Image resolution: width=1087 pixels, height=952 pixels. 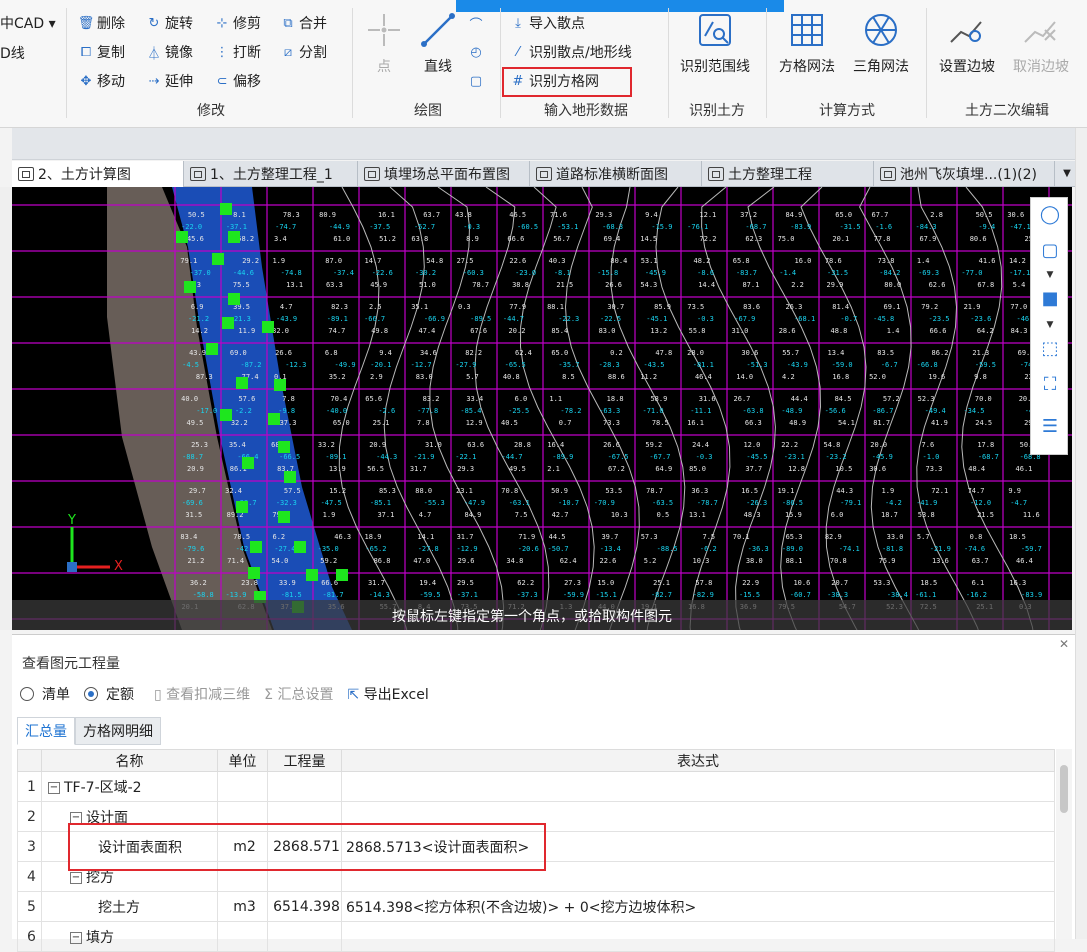 What do you see at coordinates (1050, 215) in the screenshot?
I see `orbit-icon: ◯` at bounding box center [1050, 215].